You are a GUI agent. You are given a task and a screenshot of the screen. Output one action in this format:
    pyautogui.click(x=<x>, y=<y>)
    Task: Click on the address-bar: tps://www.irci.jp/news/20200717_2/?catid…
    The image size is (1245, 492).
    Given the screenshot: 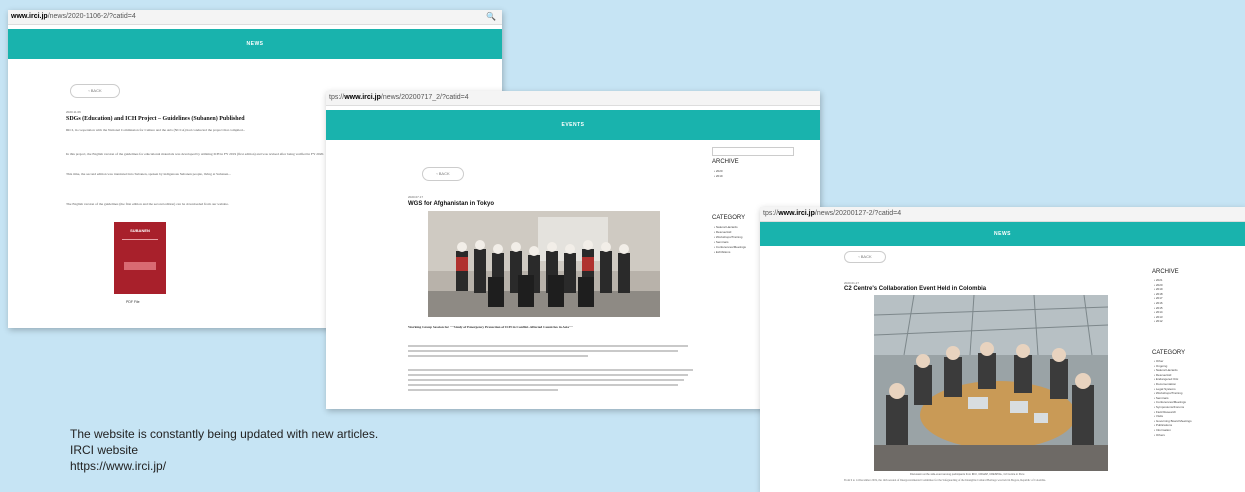 What is the action you would take?
    pyautogui.click(x=573, y=98)
    